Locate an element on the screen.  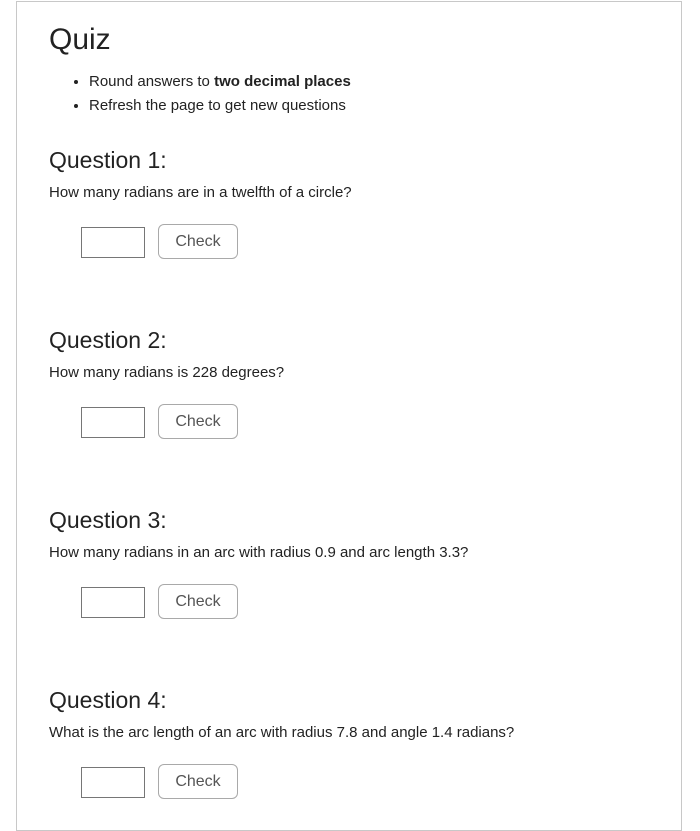
instruction-refresh: Refresh the page to get new questions is located at coordinates (220, 106).